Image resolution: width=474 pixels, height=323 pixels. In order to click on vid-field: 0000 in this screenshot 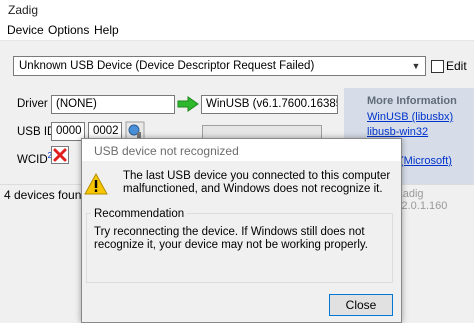, I will do `click(68, 131)`.